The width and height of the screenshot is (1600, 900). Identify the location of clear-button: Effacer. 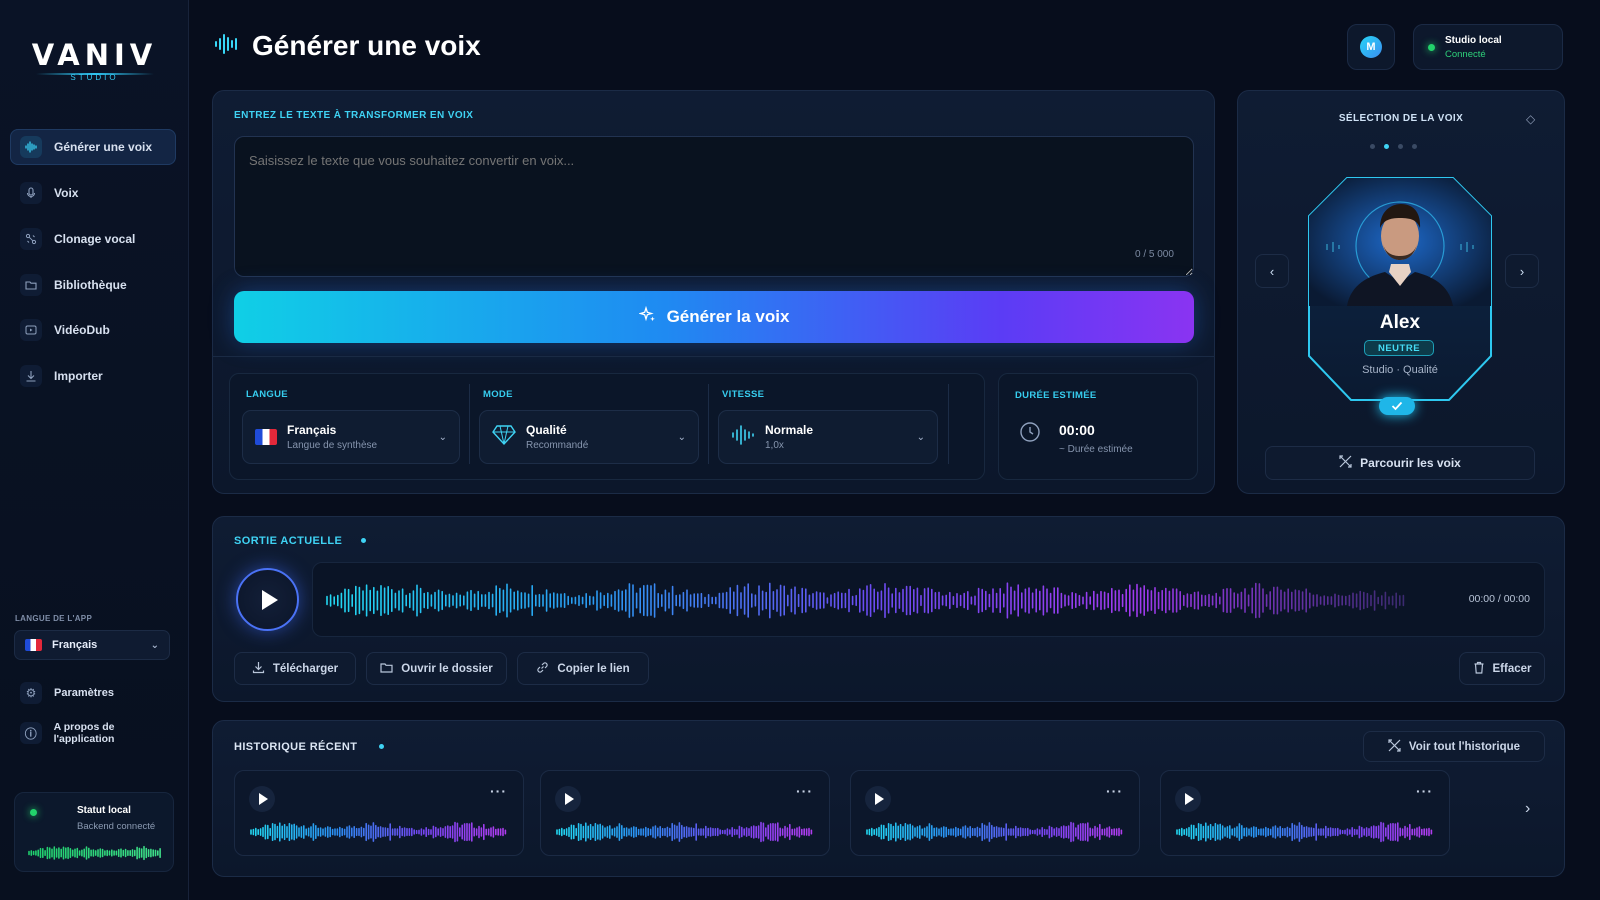
(1502, 668).